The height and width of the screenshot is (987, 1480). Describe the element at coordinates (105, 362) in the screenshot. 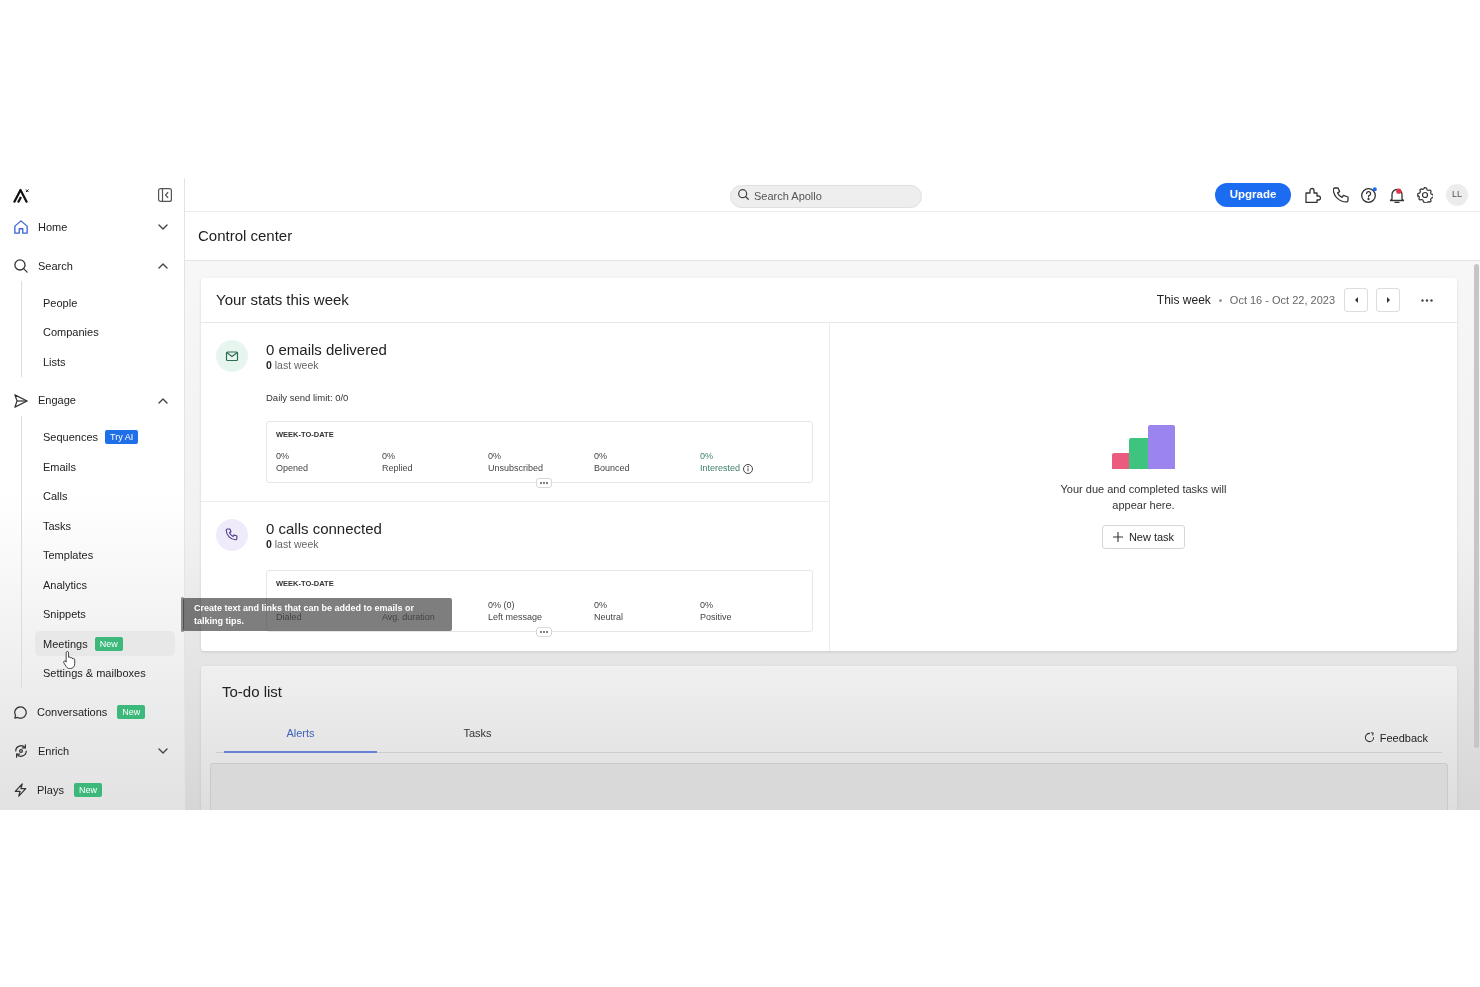

I see `sidebar-item: Lists` at that location.